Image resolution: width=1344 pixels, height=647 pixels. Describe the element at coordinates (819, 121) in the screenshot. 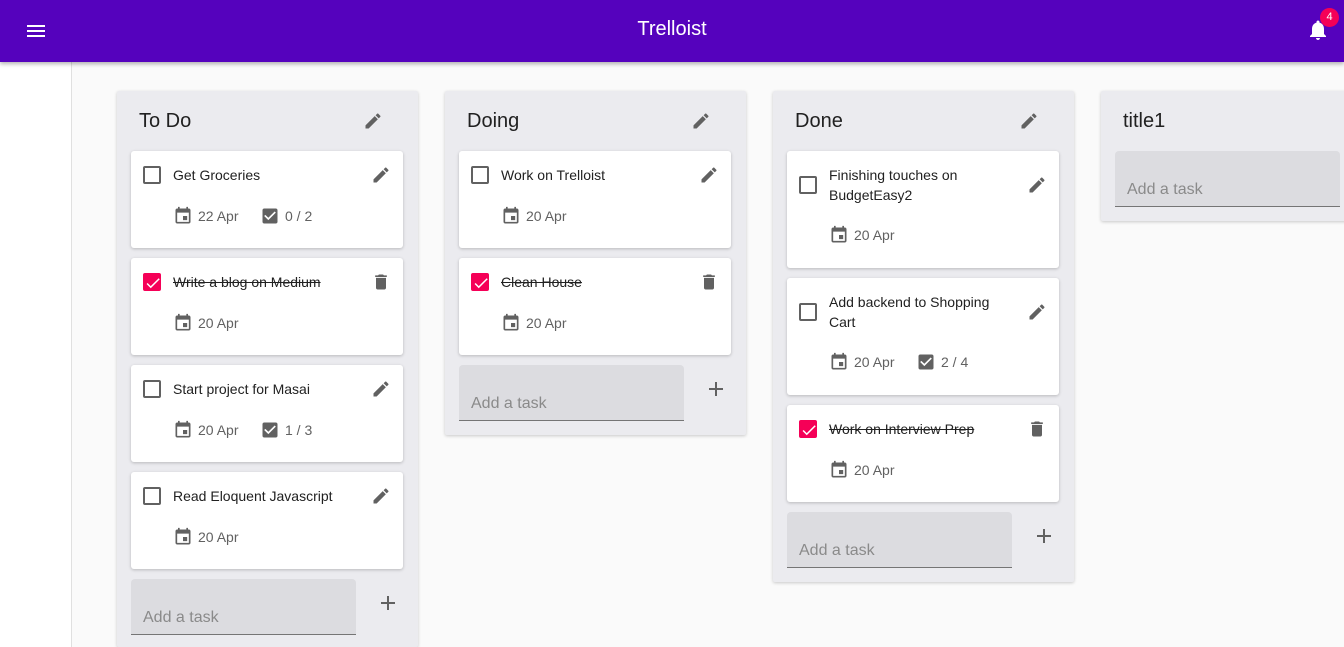

I see `list-title: Done` at that location.